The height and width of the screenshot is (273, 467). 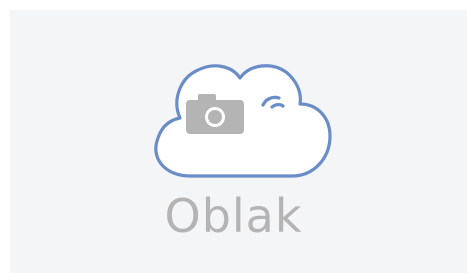 I want to click on camera-icon, so click(x=215, y=114).